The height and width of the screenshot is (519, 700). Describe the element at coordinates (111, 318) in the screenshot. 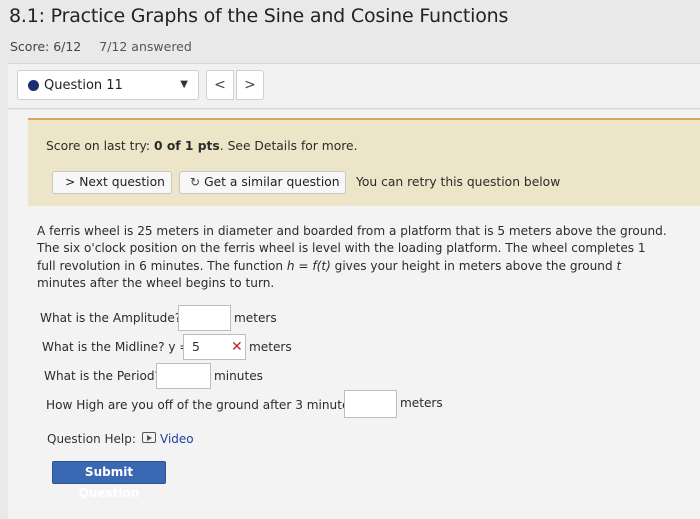

I see `amplitude-label: What is the Amplitude?` at that location.